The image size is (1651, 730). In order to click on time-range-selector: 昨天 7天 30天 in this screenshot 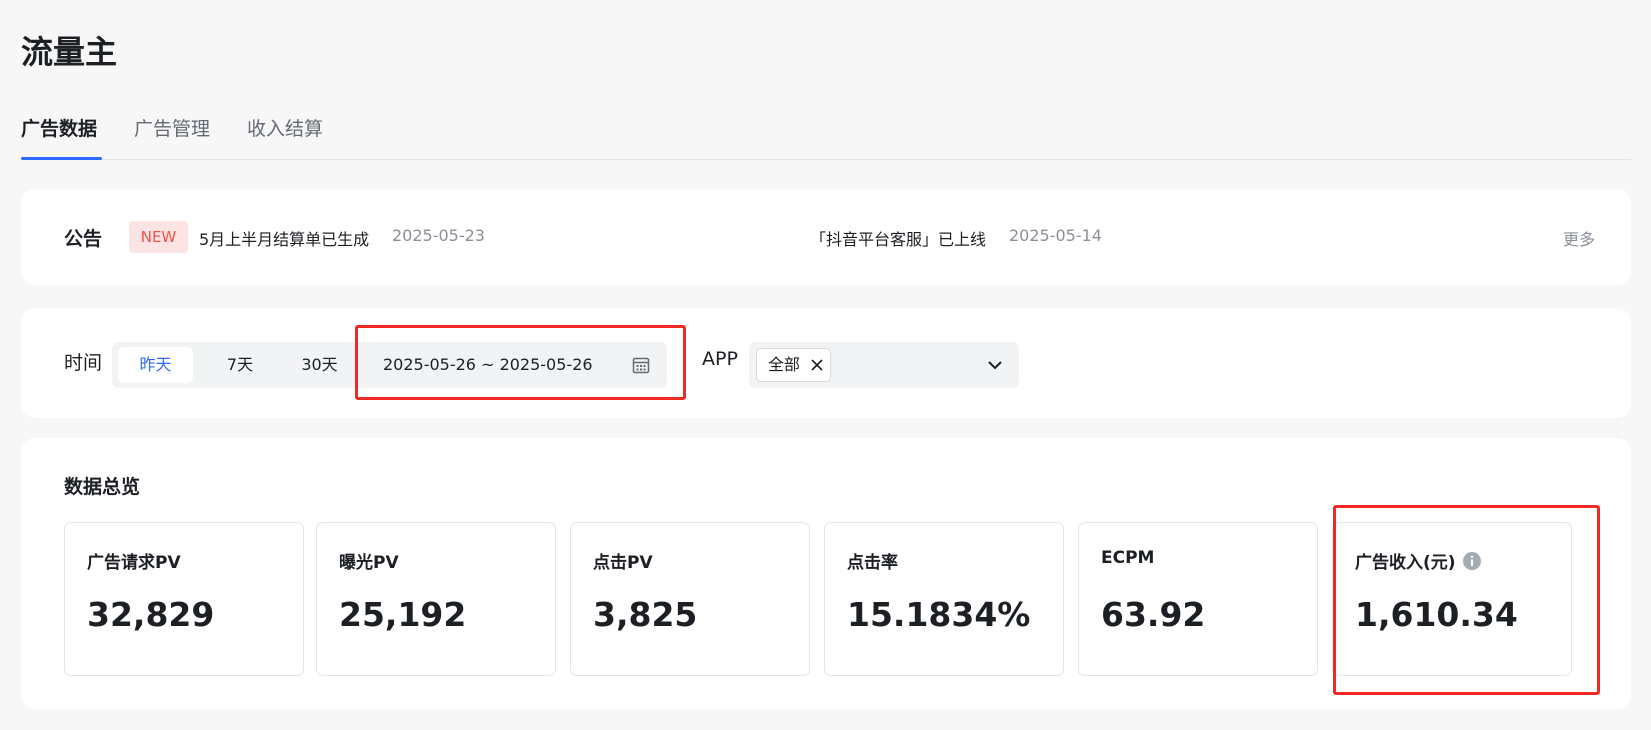, I will do `click(243, 365)`.